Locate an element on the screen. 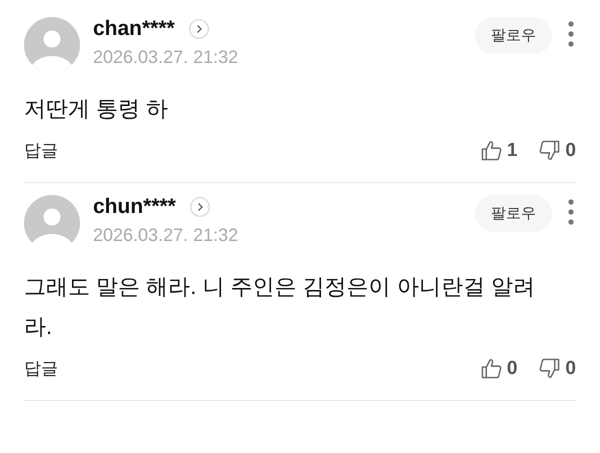 Image resolution: width=600 pixels, height=453 pixels. like-count: 0 is located at coordinates (512, 369).